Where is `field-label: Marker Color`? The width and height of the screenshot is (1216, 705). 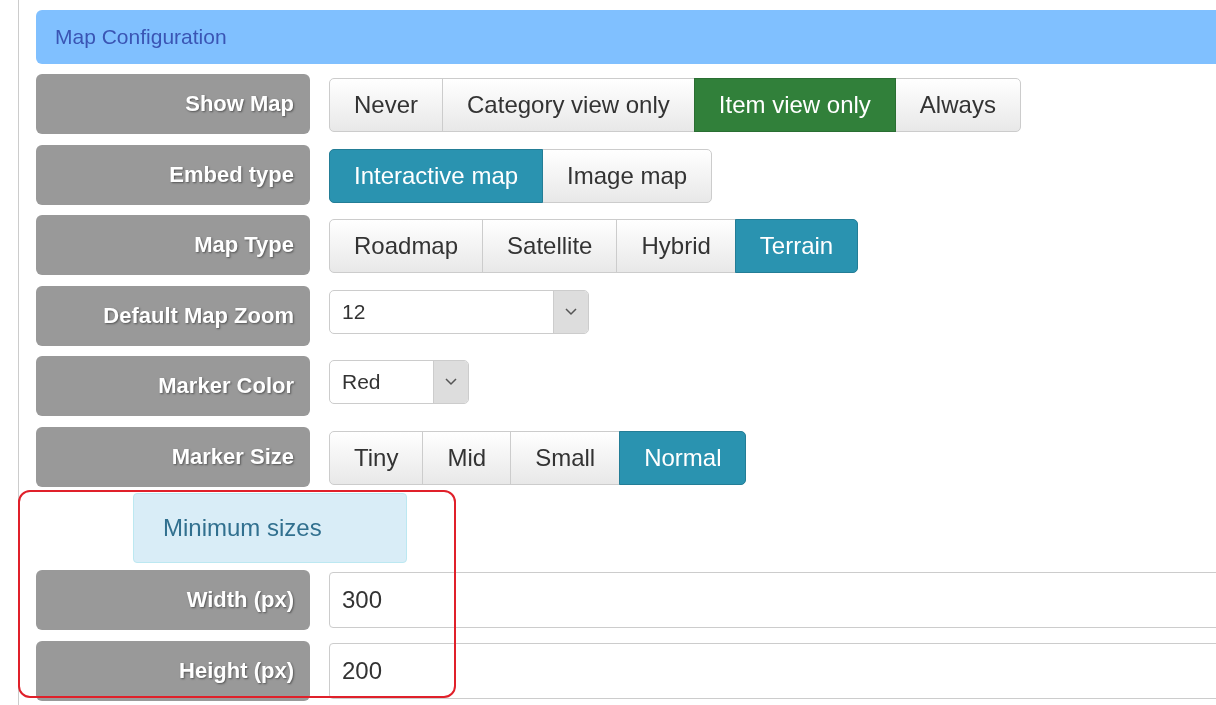 field-label: Marker Color is located at coordinates (173, 386).